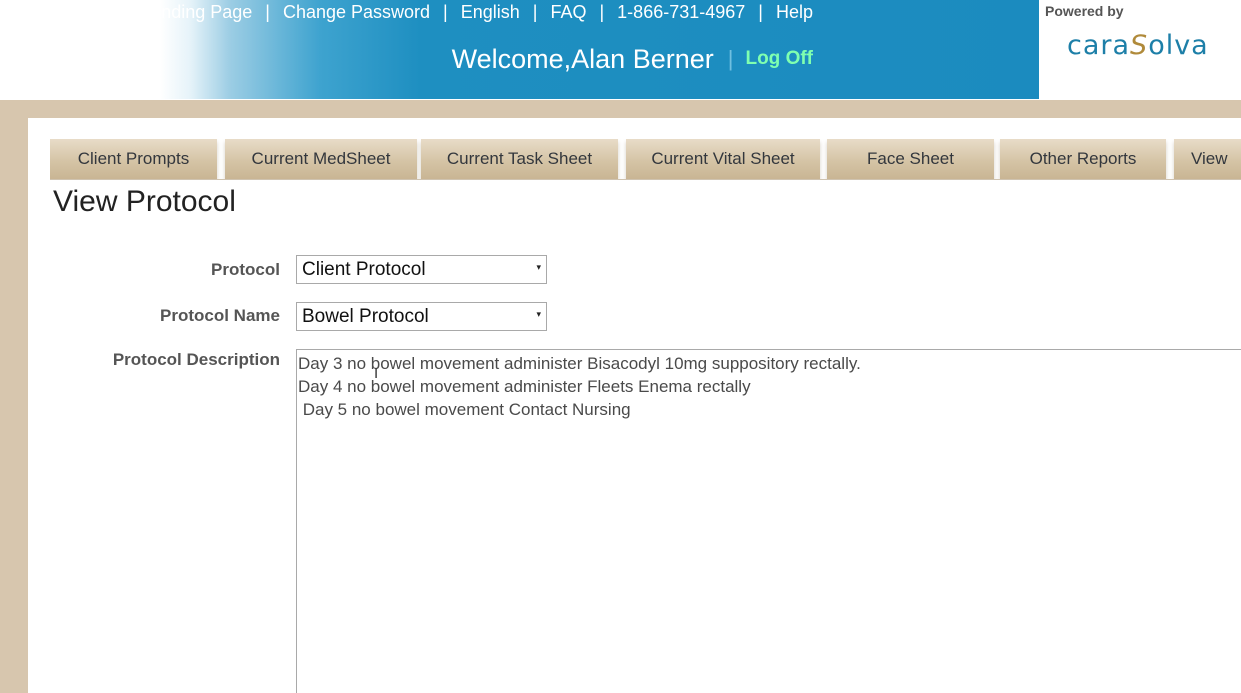 The width and height of the screenshot is (1241, 693). What do you see at coordinates (1207, 159) in the screenshot?
I see `tab-view: View` at bounding box center [1207, 159].